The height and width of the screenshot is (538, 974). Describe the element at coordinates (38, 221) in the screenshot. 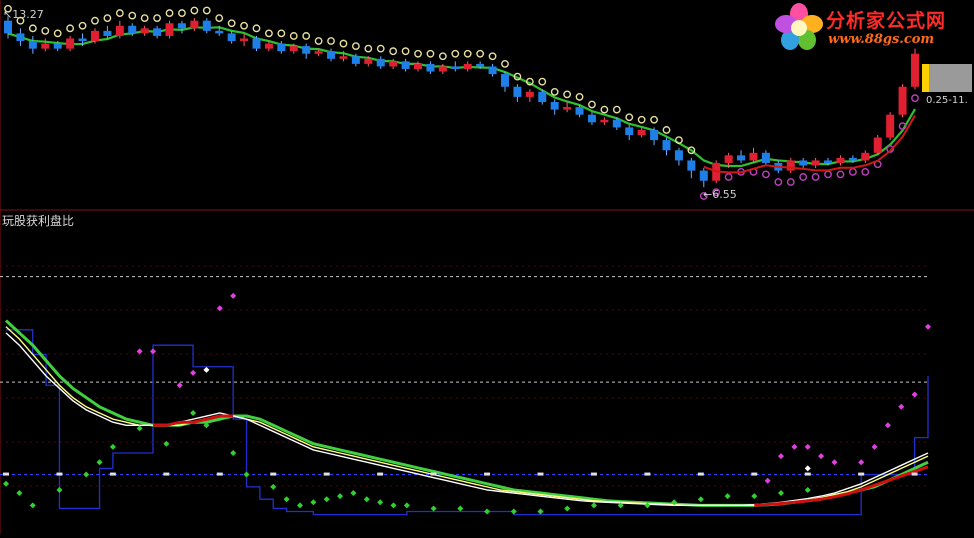

I see `indicator-title: 玩股获利盘比` at that location.